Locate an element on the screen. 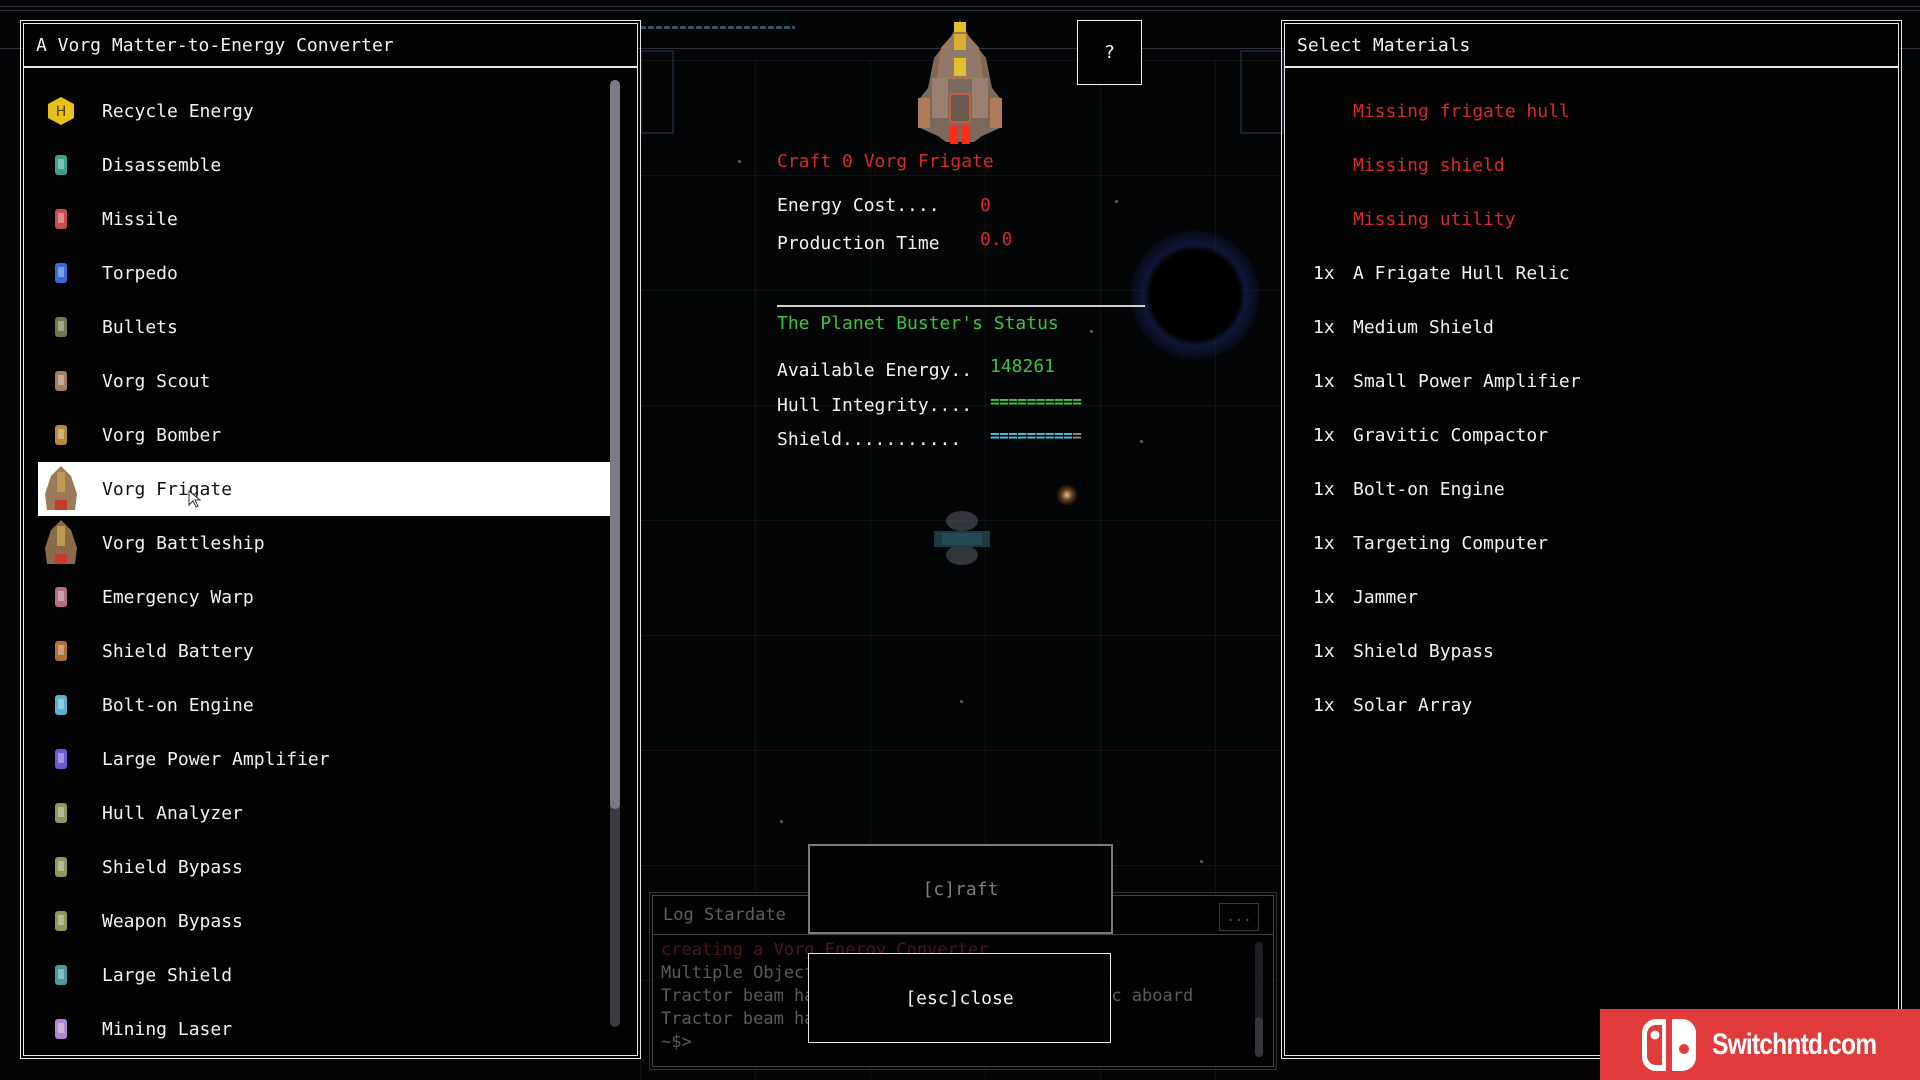 The image size is (1920, 1080). recipe-item-vorg-frigate: Vorg Frigate is located at coordinates (324, 489).